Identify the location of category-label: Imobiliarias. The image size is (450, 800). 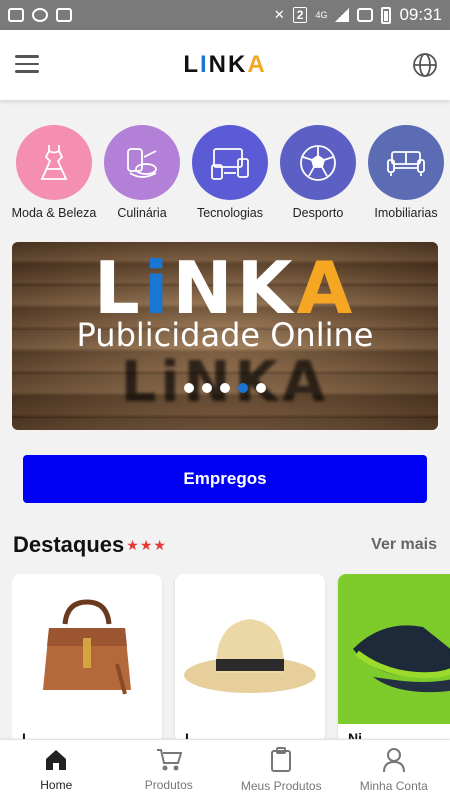
(406, 213).